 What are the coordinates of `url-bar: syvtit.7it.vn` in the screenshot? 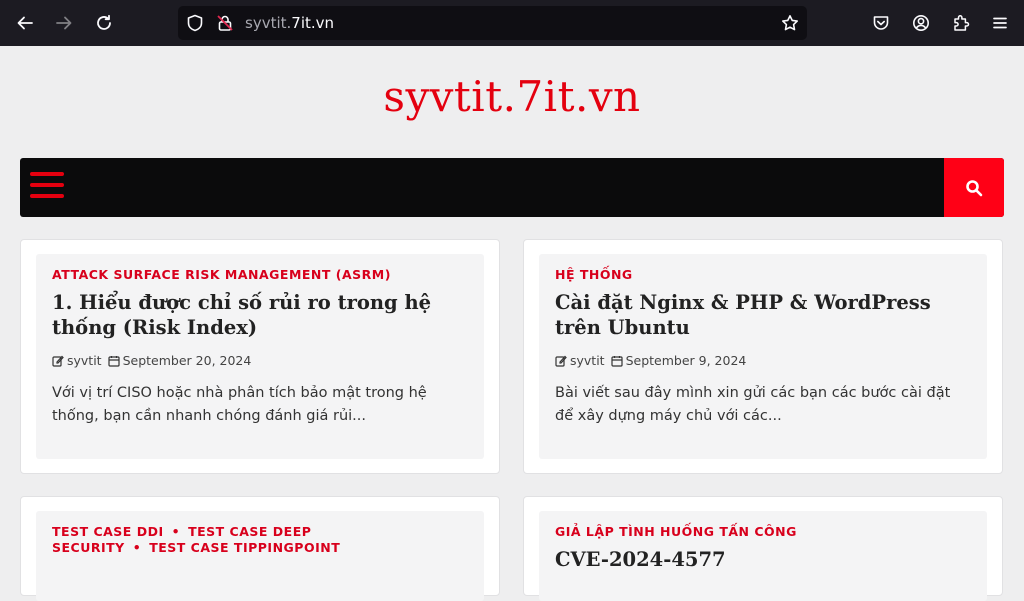 It's located at (492, 23).